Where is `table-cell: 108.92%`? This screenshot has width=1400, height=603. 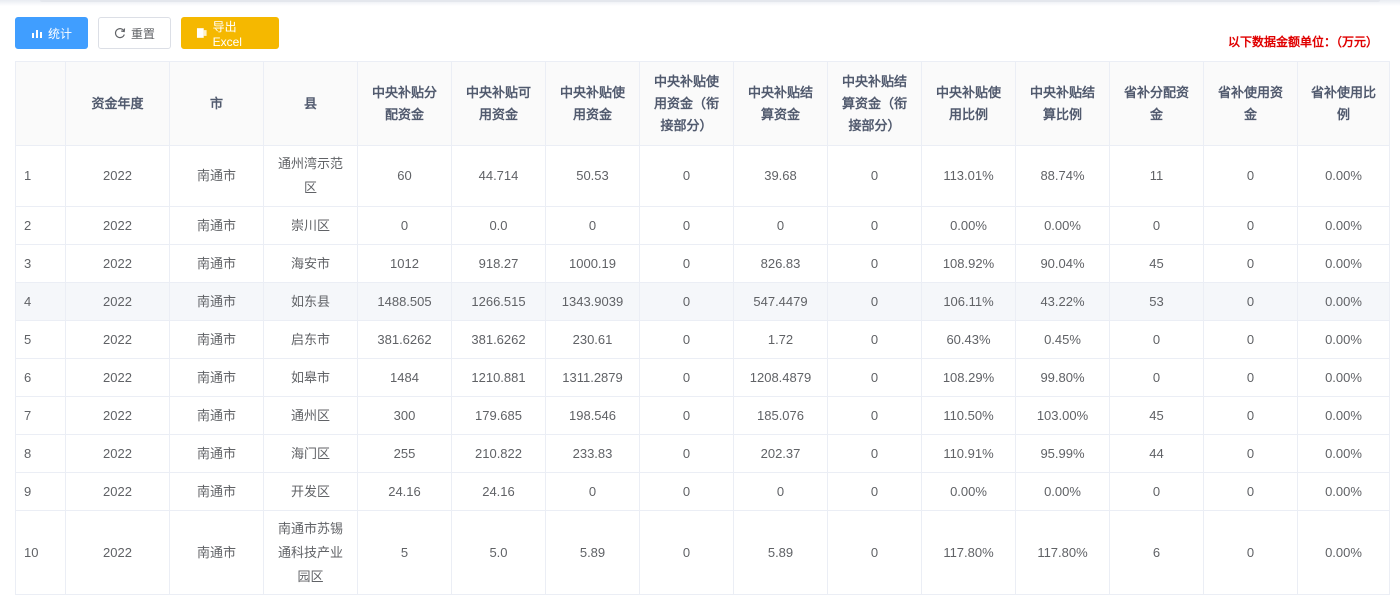 table-cell: 108.92% is located at coordinates (968, 263).